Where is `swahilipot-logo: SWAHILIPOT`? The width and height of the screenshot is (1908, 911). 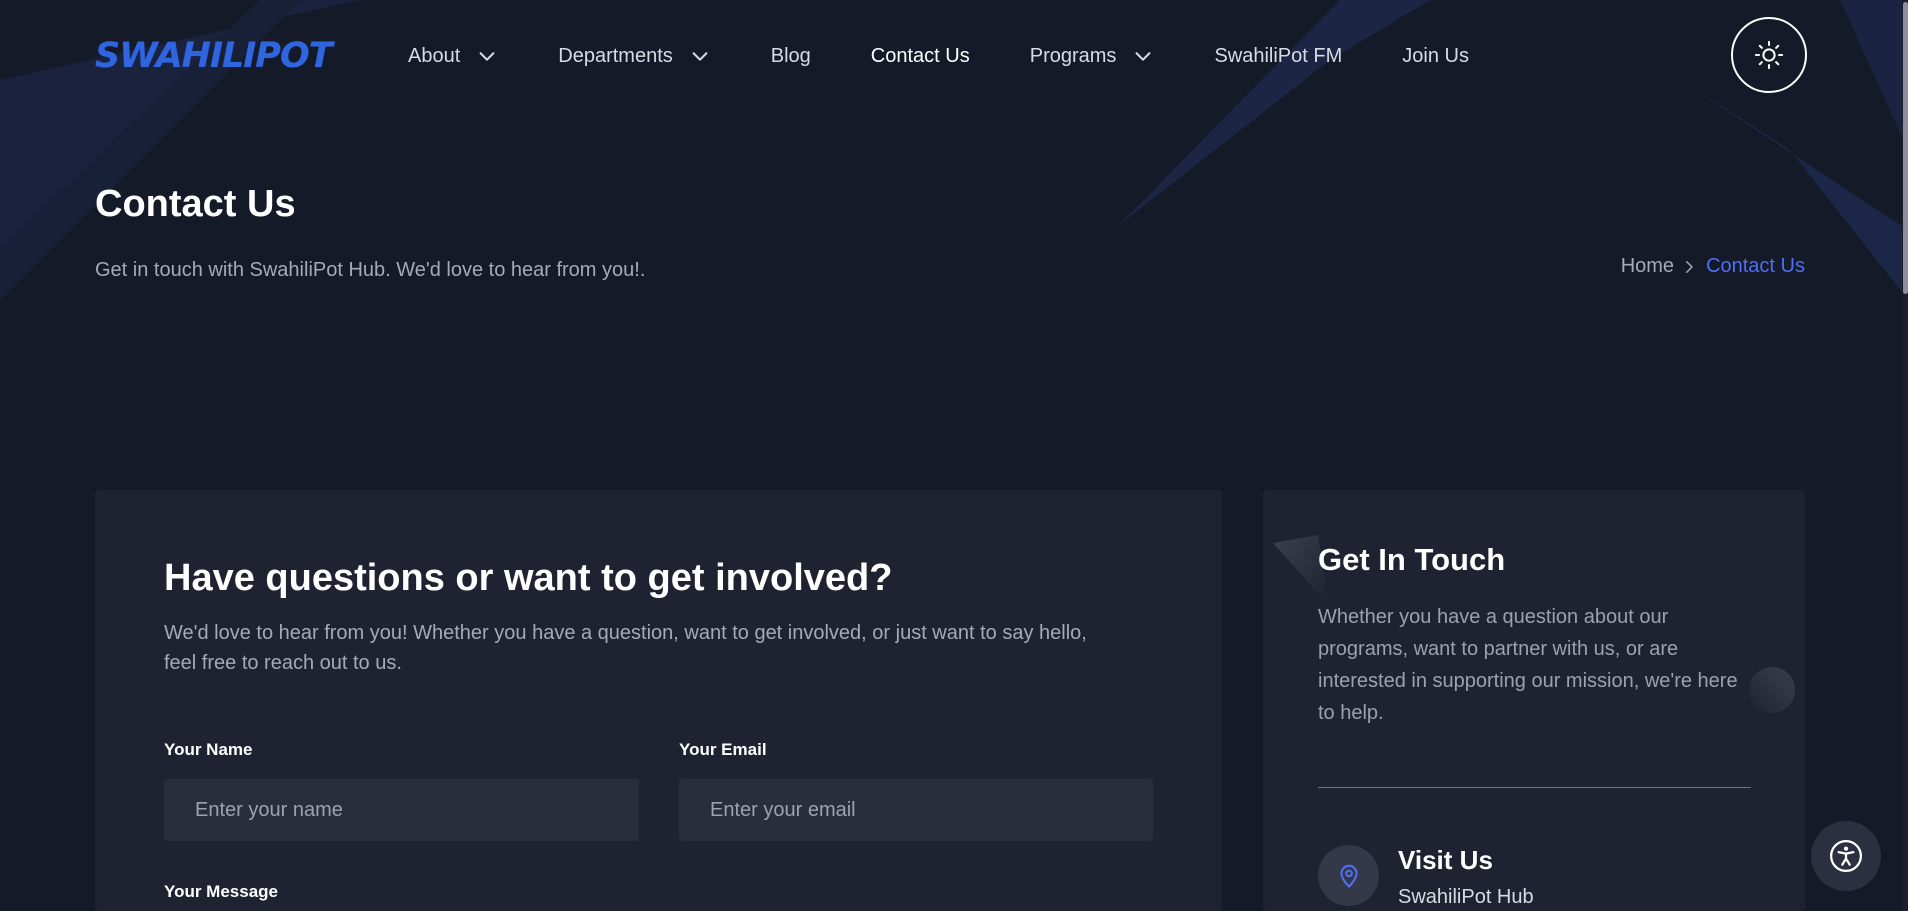 swahilipot-logo: SWAHILIPOT is located at coordinates (214, 56).